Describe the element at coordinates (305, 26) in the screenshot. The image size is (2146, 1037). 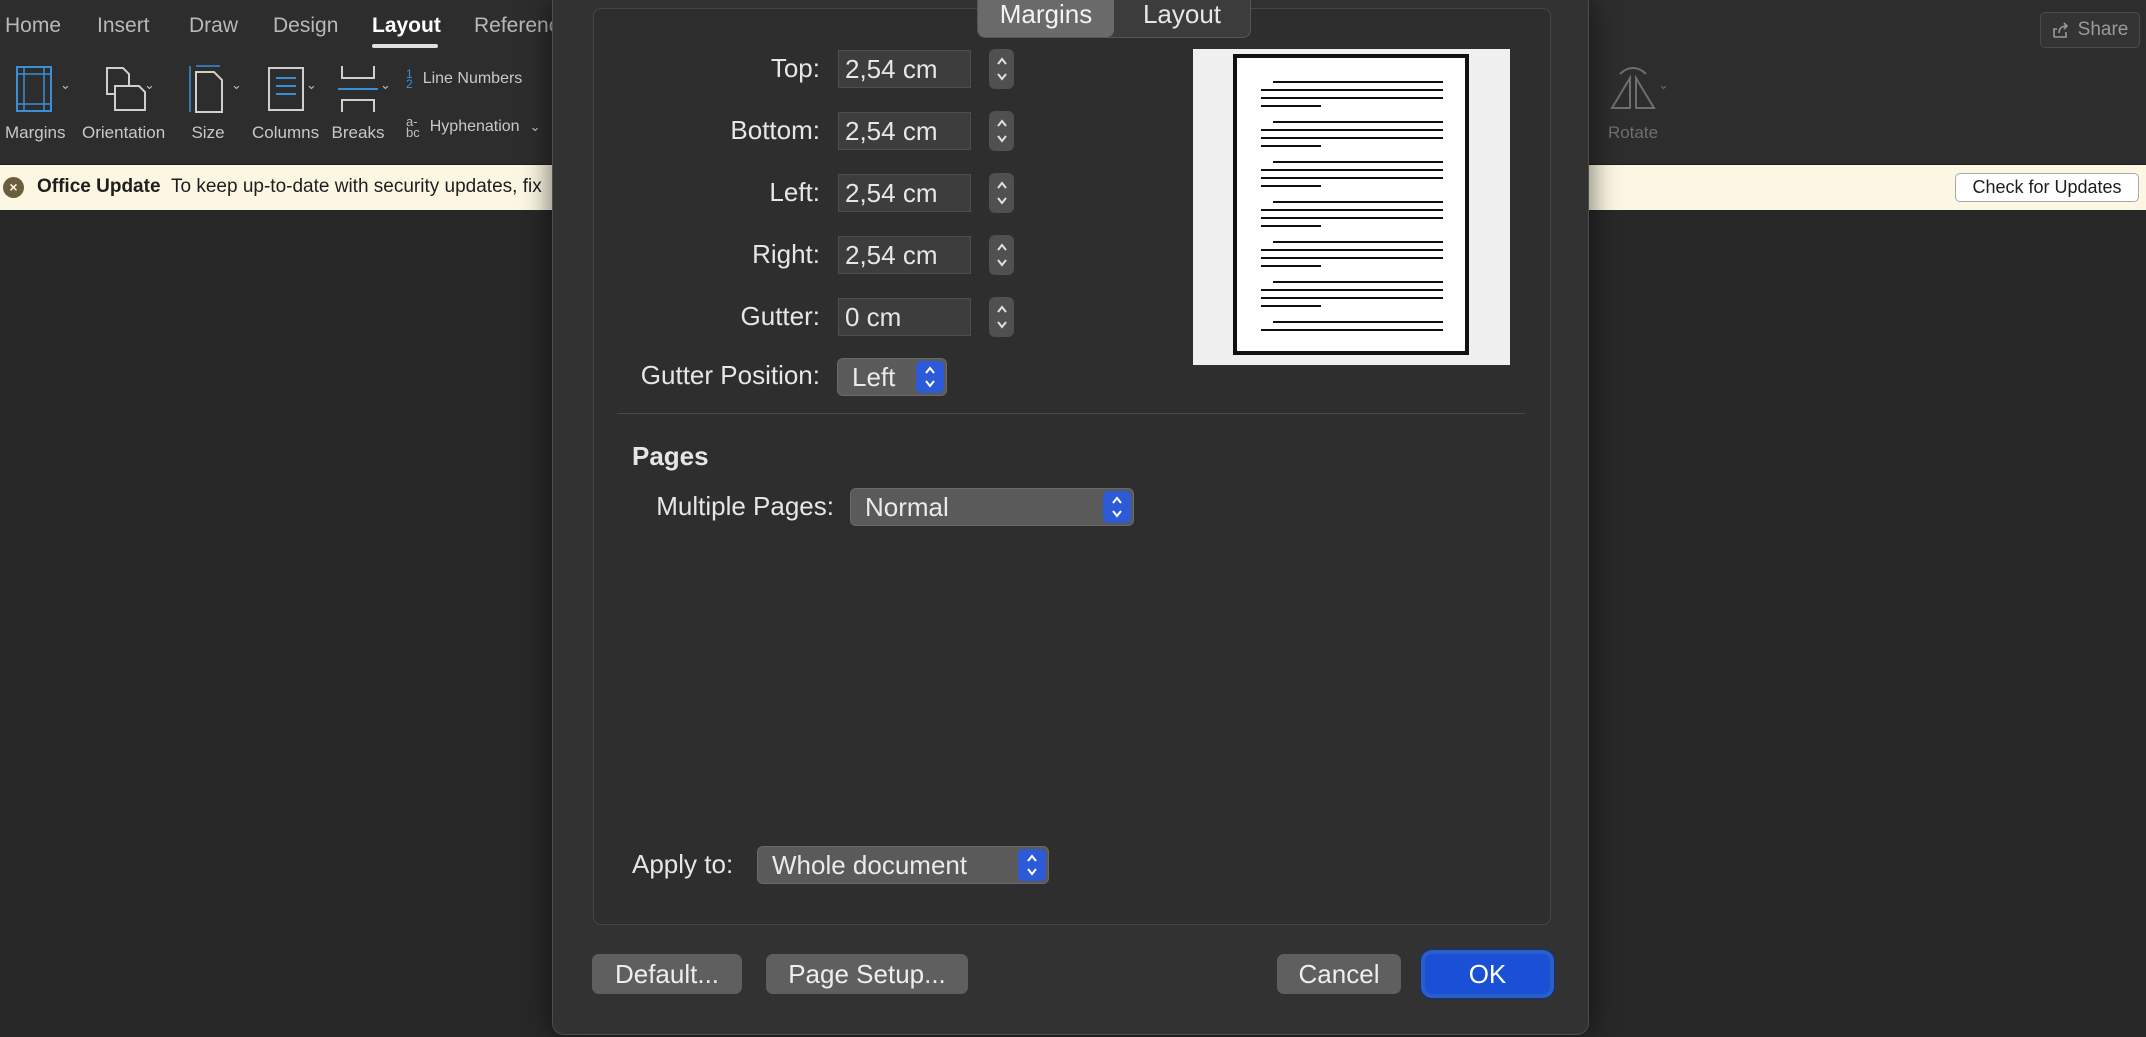
I see `tab-design: Design` at that location.